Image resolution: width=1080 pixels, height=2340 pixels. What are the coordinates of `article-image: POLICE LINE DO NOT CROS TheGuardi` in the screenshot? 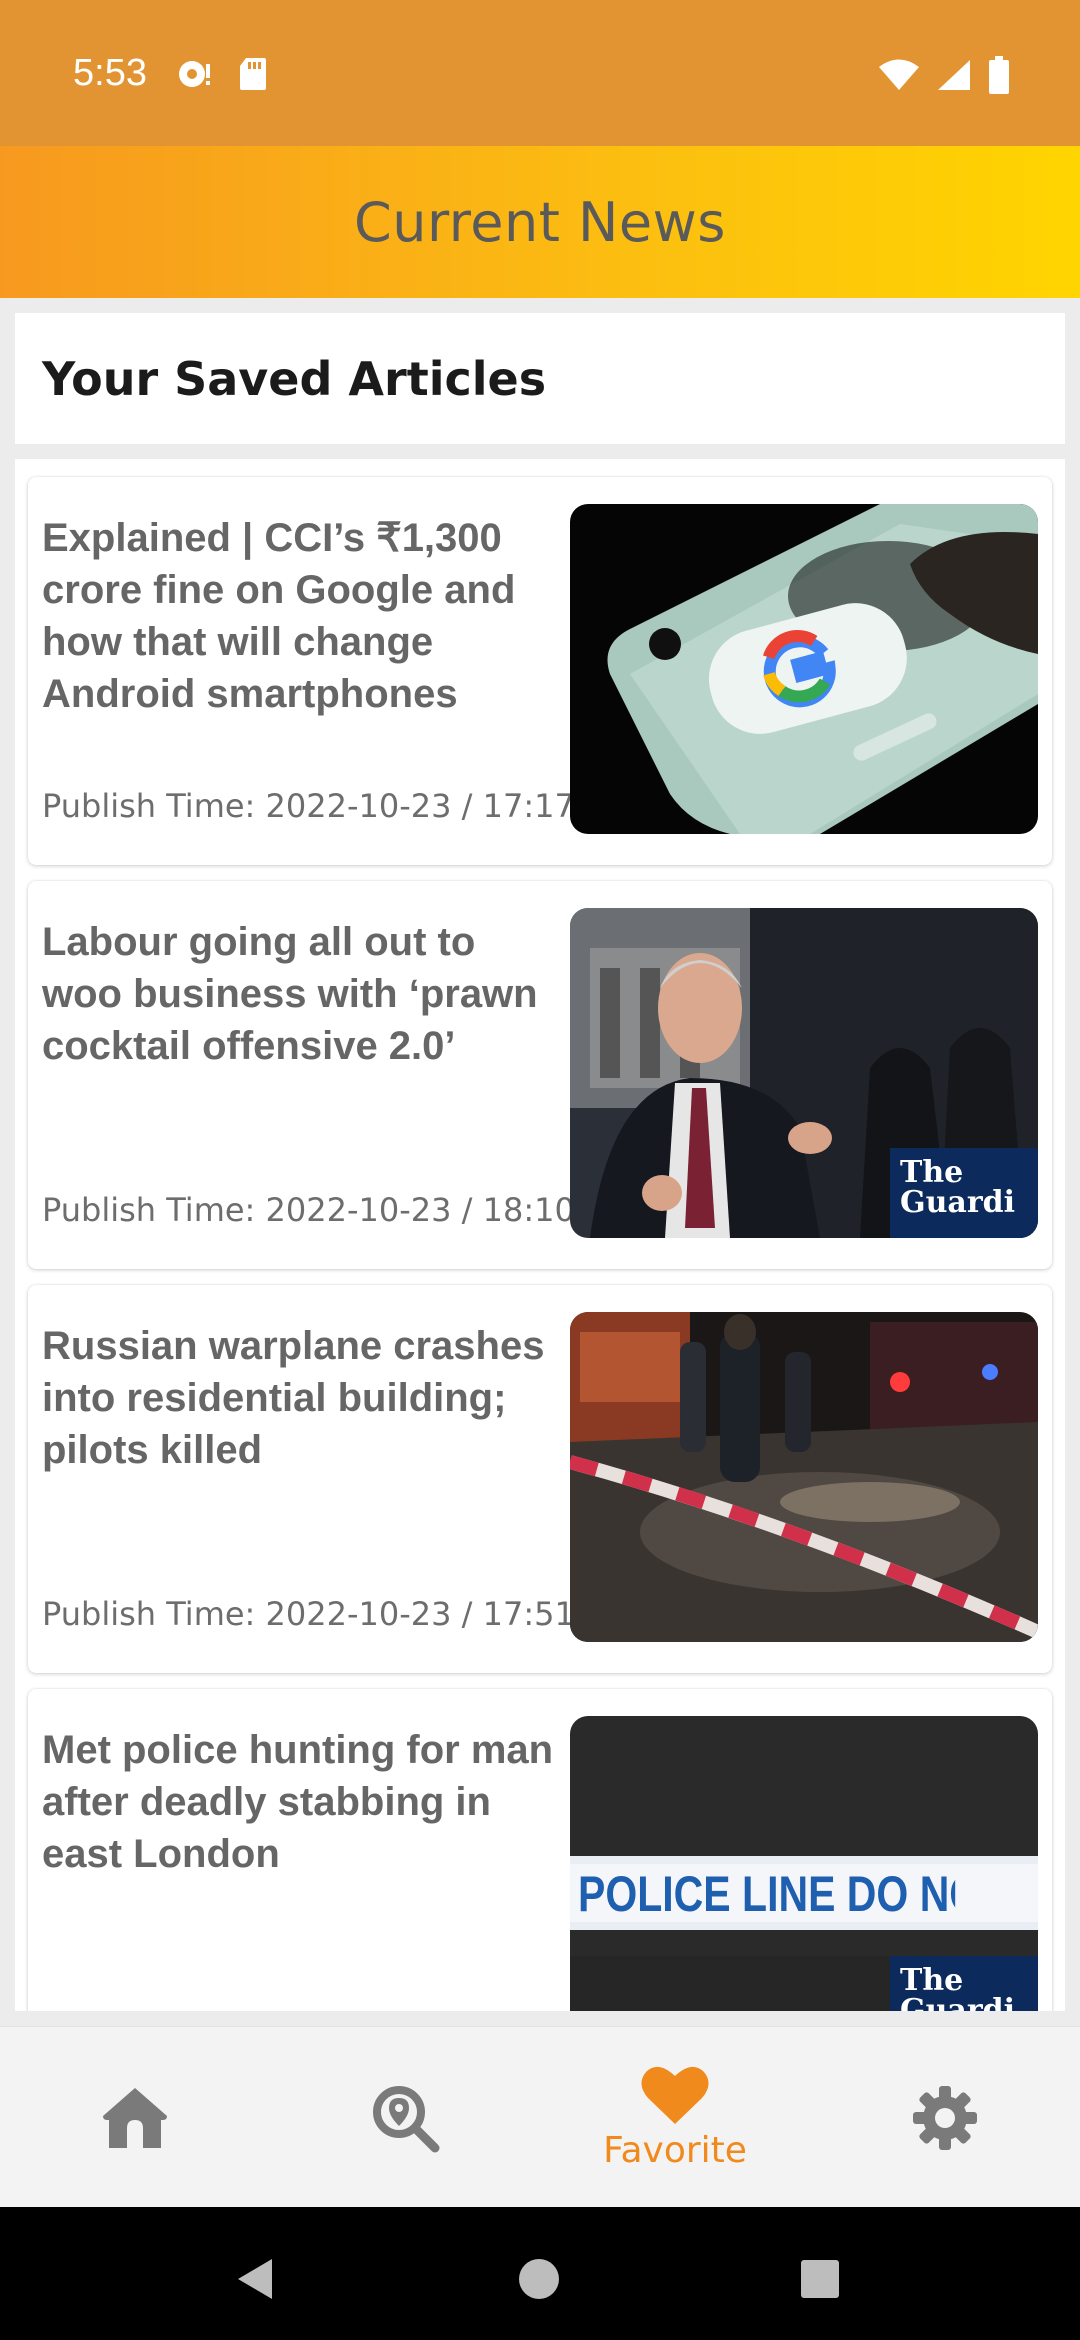 It's located at (804, 1863).